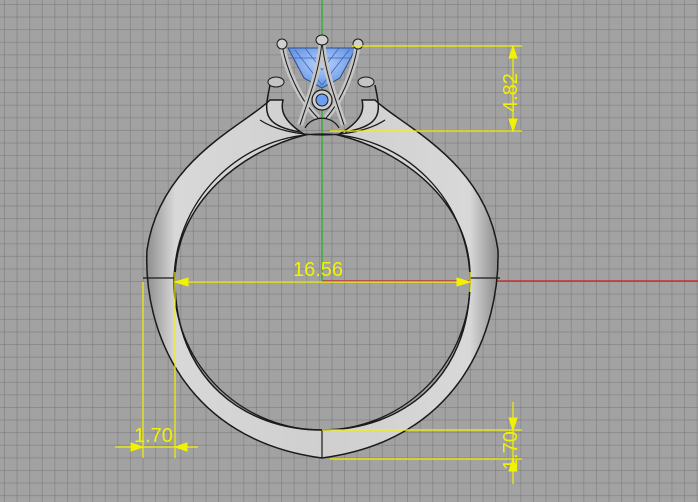  What do you see at coordinates (322, 40) in the screenshot?
I see `prong-tip-center` at bounding box center [322, 40].